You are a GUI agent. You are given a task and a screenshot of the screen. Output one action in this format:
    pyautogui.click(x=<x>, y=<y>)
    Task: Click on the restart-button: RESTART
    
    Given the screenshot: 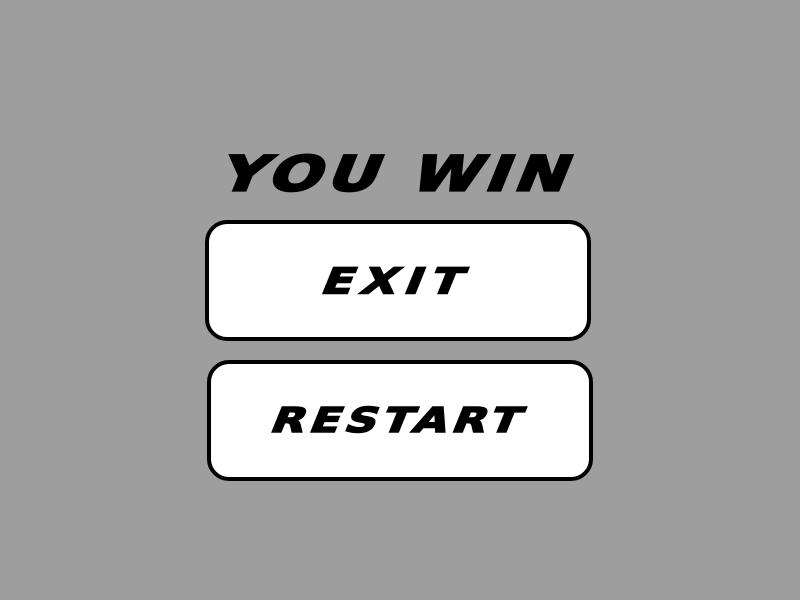 What is the action you would take?
    pyautogui.click(x=400, y=420)
    